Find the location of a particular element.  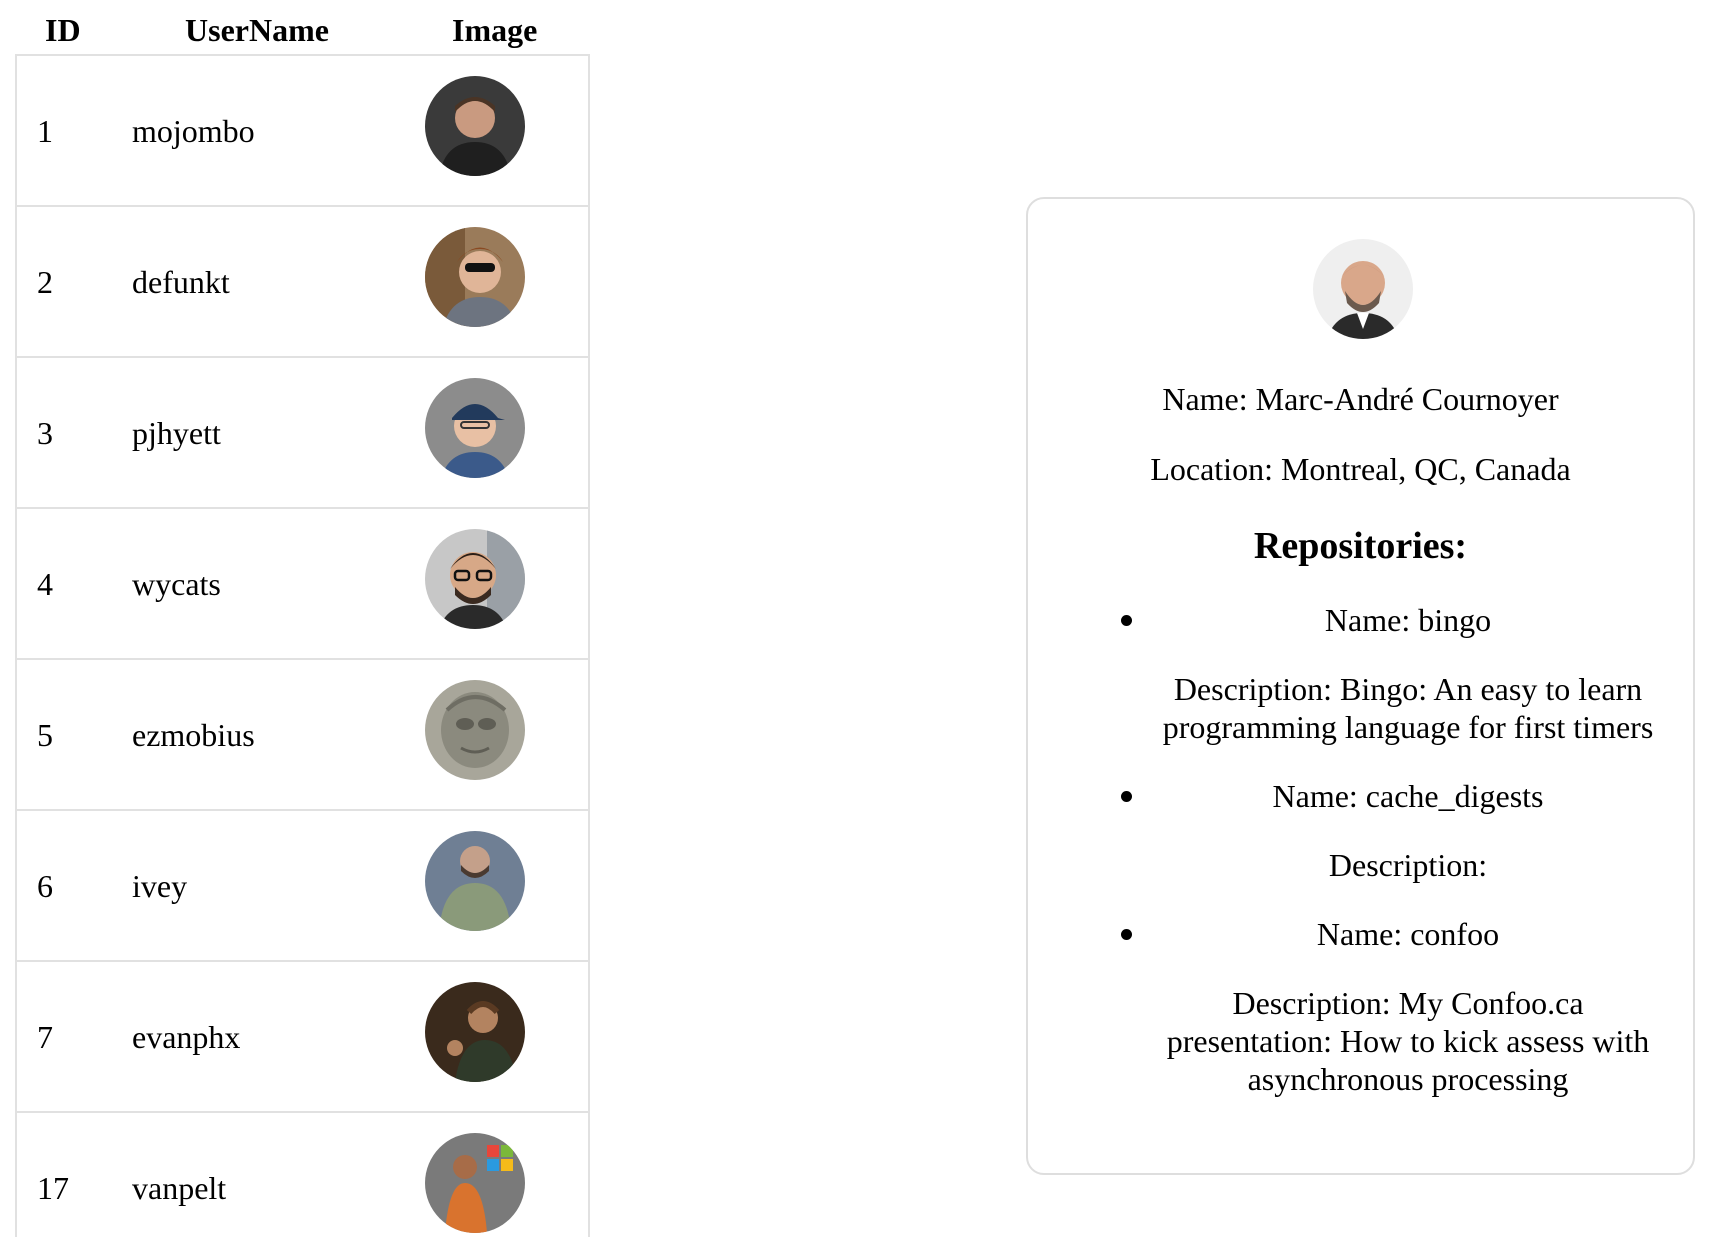

repository-item: Name: cache_digests Description: is located at coordinates (1360, 830).